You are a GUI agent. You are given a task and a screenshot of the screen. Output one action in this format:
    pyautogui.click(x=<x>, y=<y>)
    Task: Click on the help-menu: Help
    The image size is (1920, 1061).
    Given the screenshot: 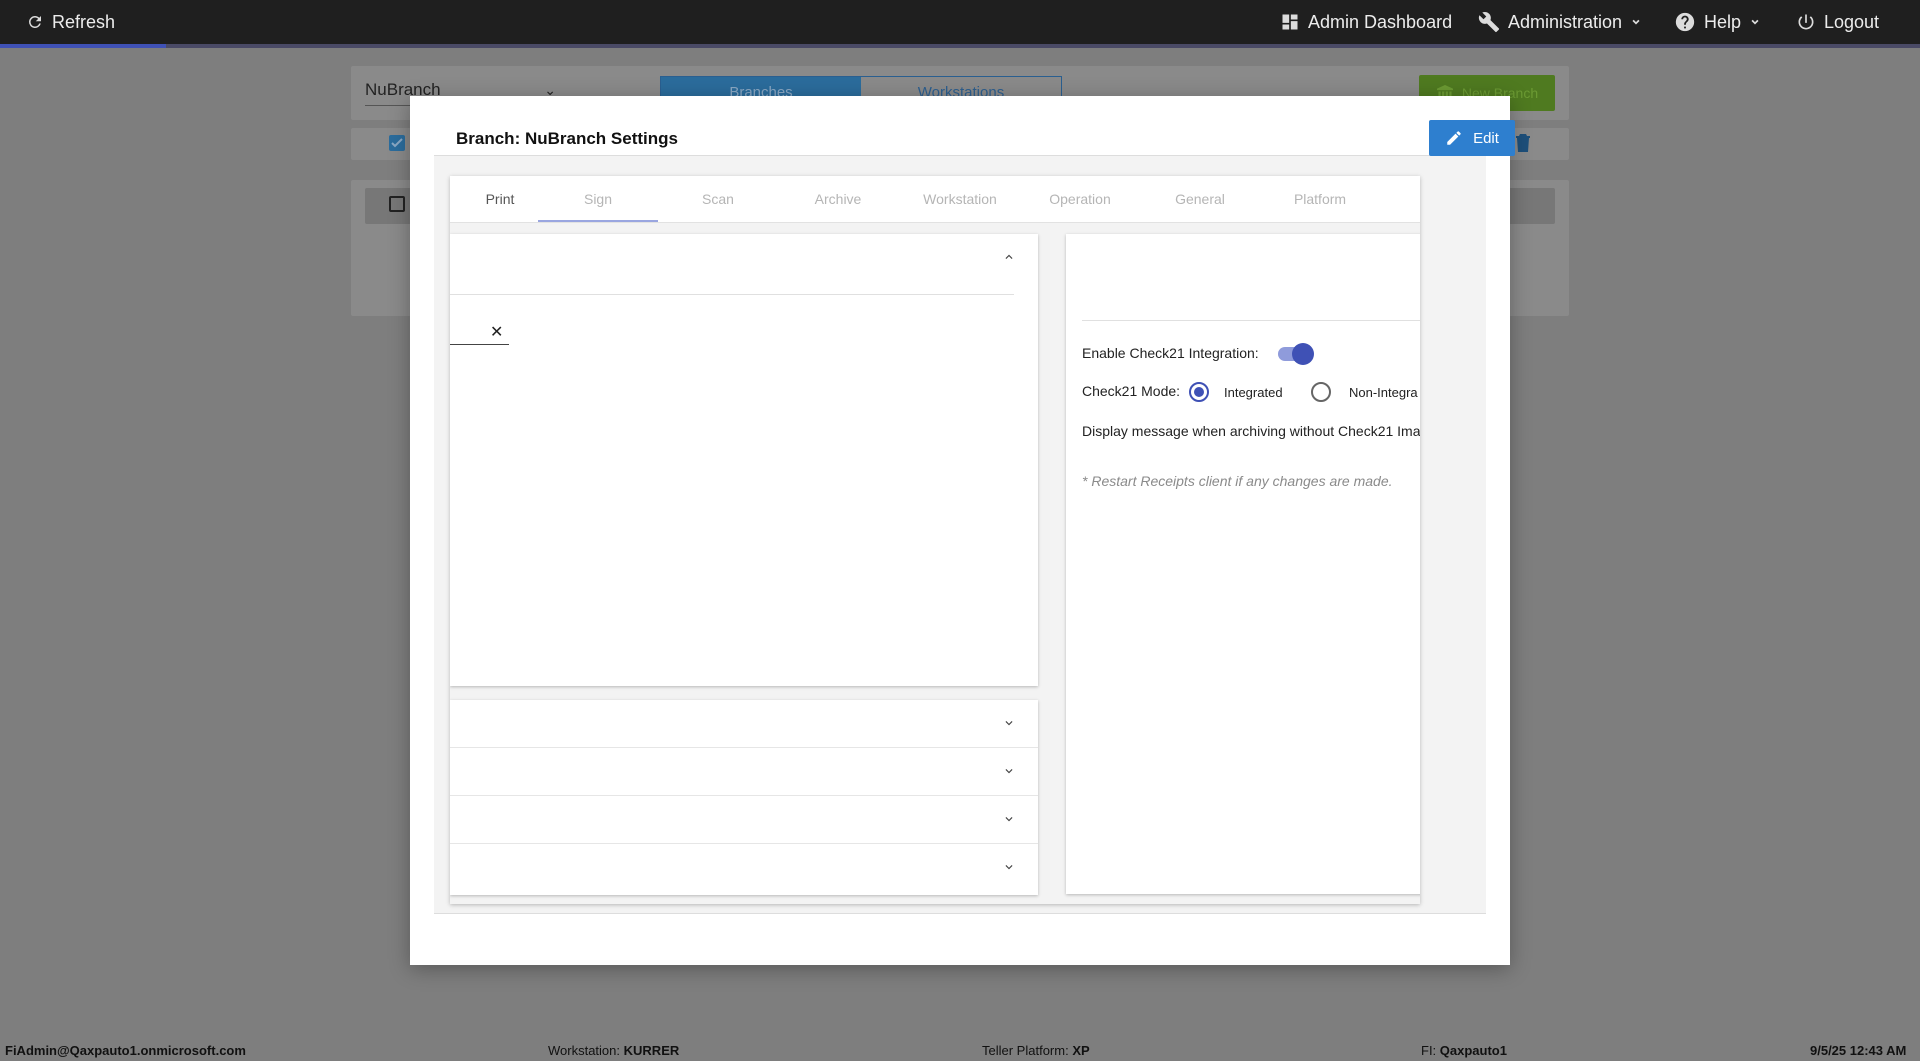 What is the action you would take?
    pyautogui.click(x=1717, y=22)
    